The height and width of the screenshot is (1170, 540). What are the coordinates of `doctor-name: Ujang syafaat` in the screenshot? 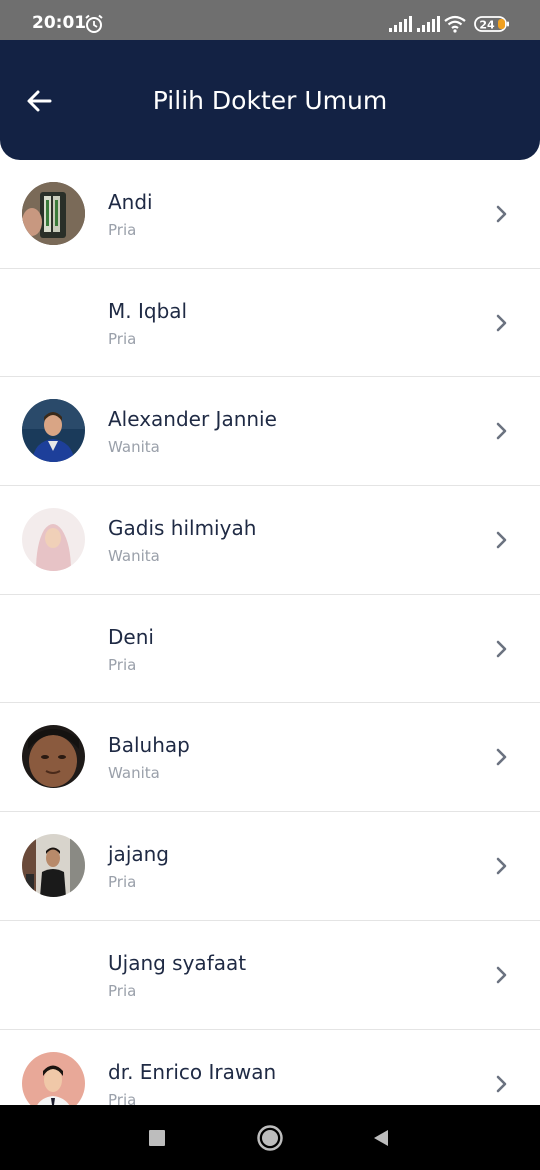 It's located at (177, 962).